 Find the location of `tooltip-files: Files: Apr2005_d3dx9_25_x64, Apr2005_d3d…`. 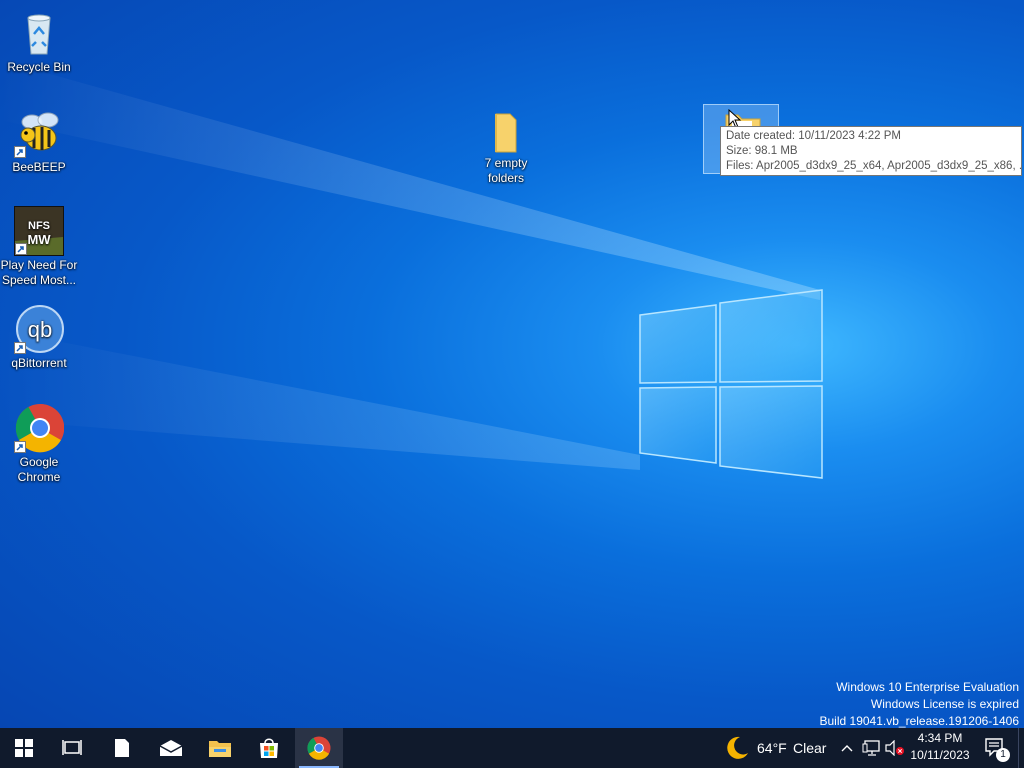

tooltip-files: Files: Apr2005_d3dx9_25_x64, Apr2005_d3d… is located at coordinates (874, 166).